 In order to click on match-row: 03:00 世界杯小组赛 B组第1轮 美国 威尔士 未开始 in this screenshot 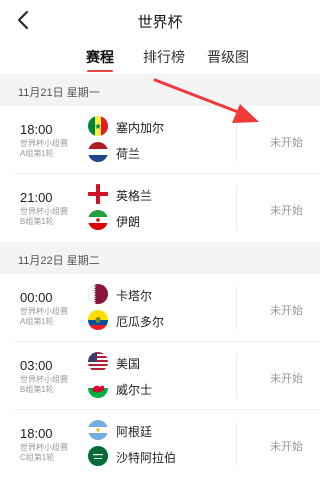, I will do `click(160, 376)`.